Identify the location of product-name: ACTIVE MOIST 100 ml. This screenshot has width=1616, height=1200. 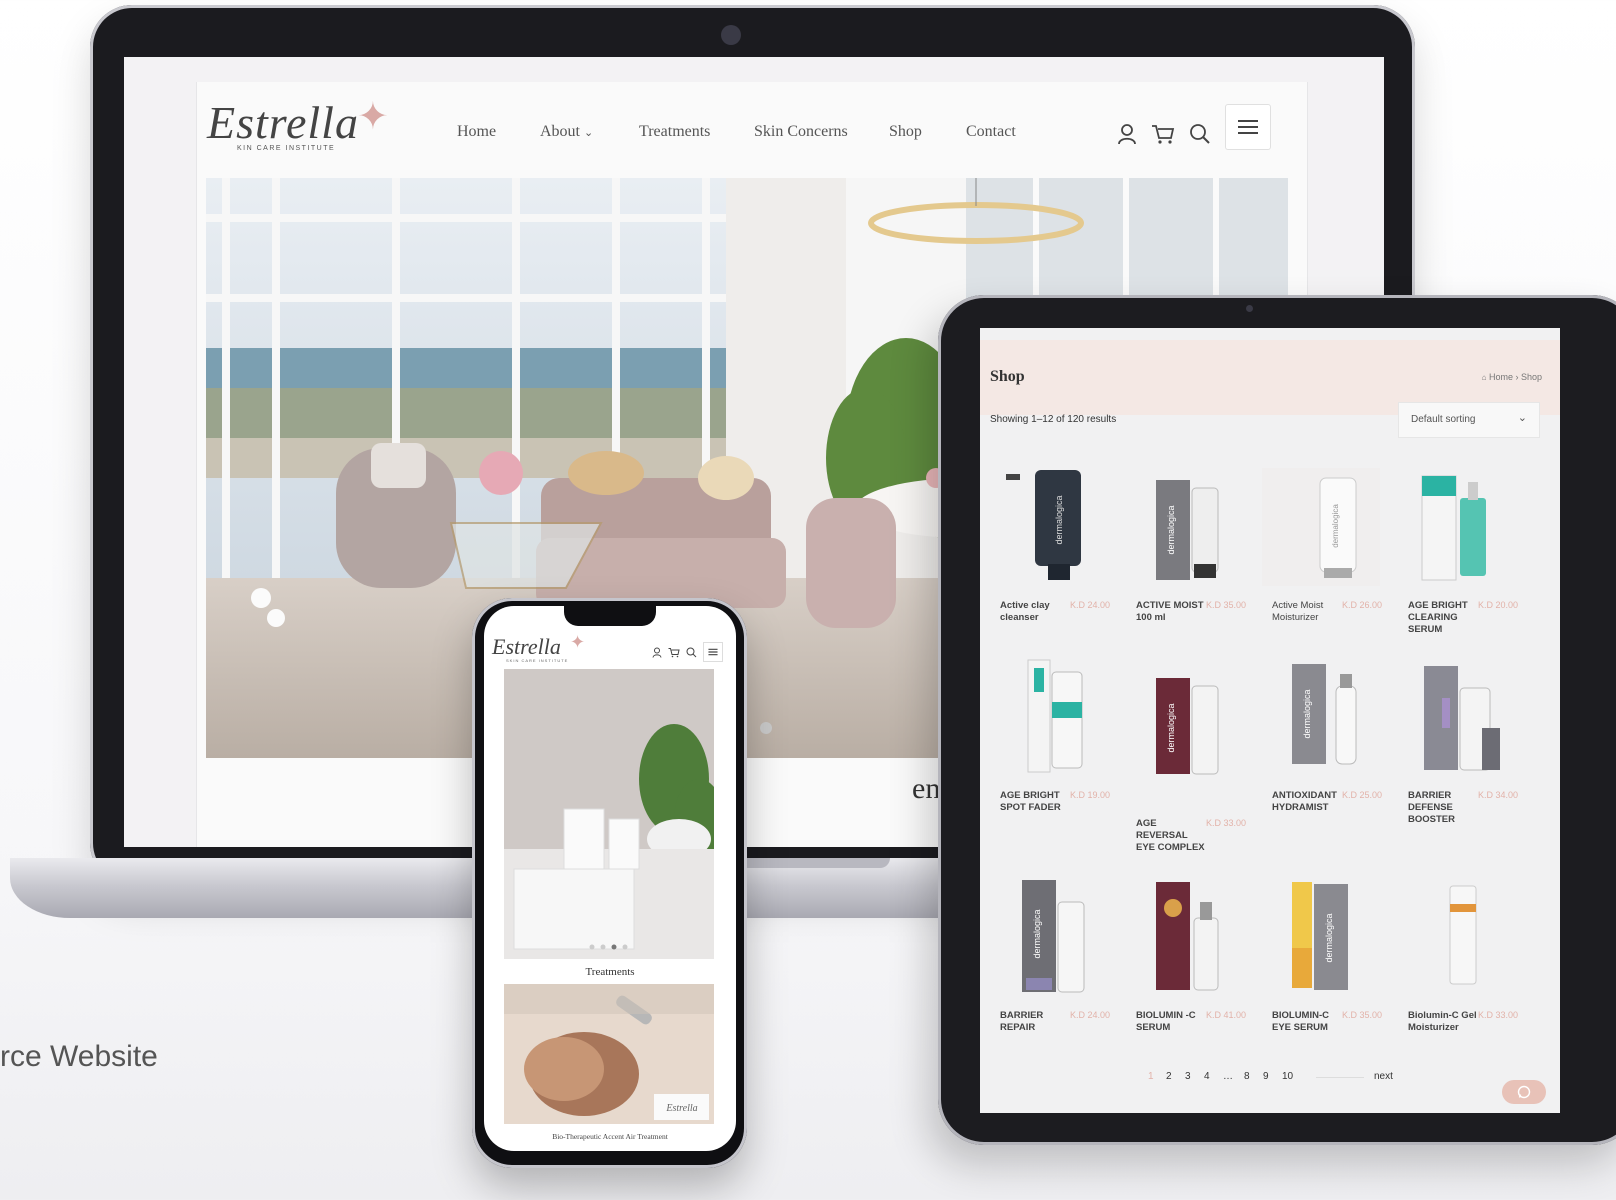
(1172, 612).